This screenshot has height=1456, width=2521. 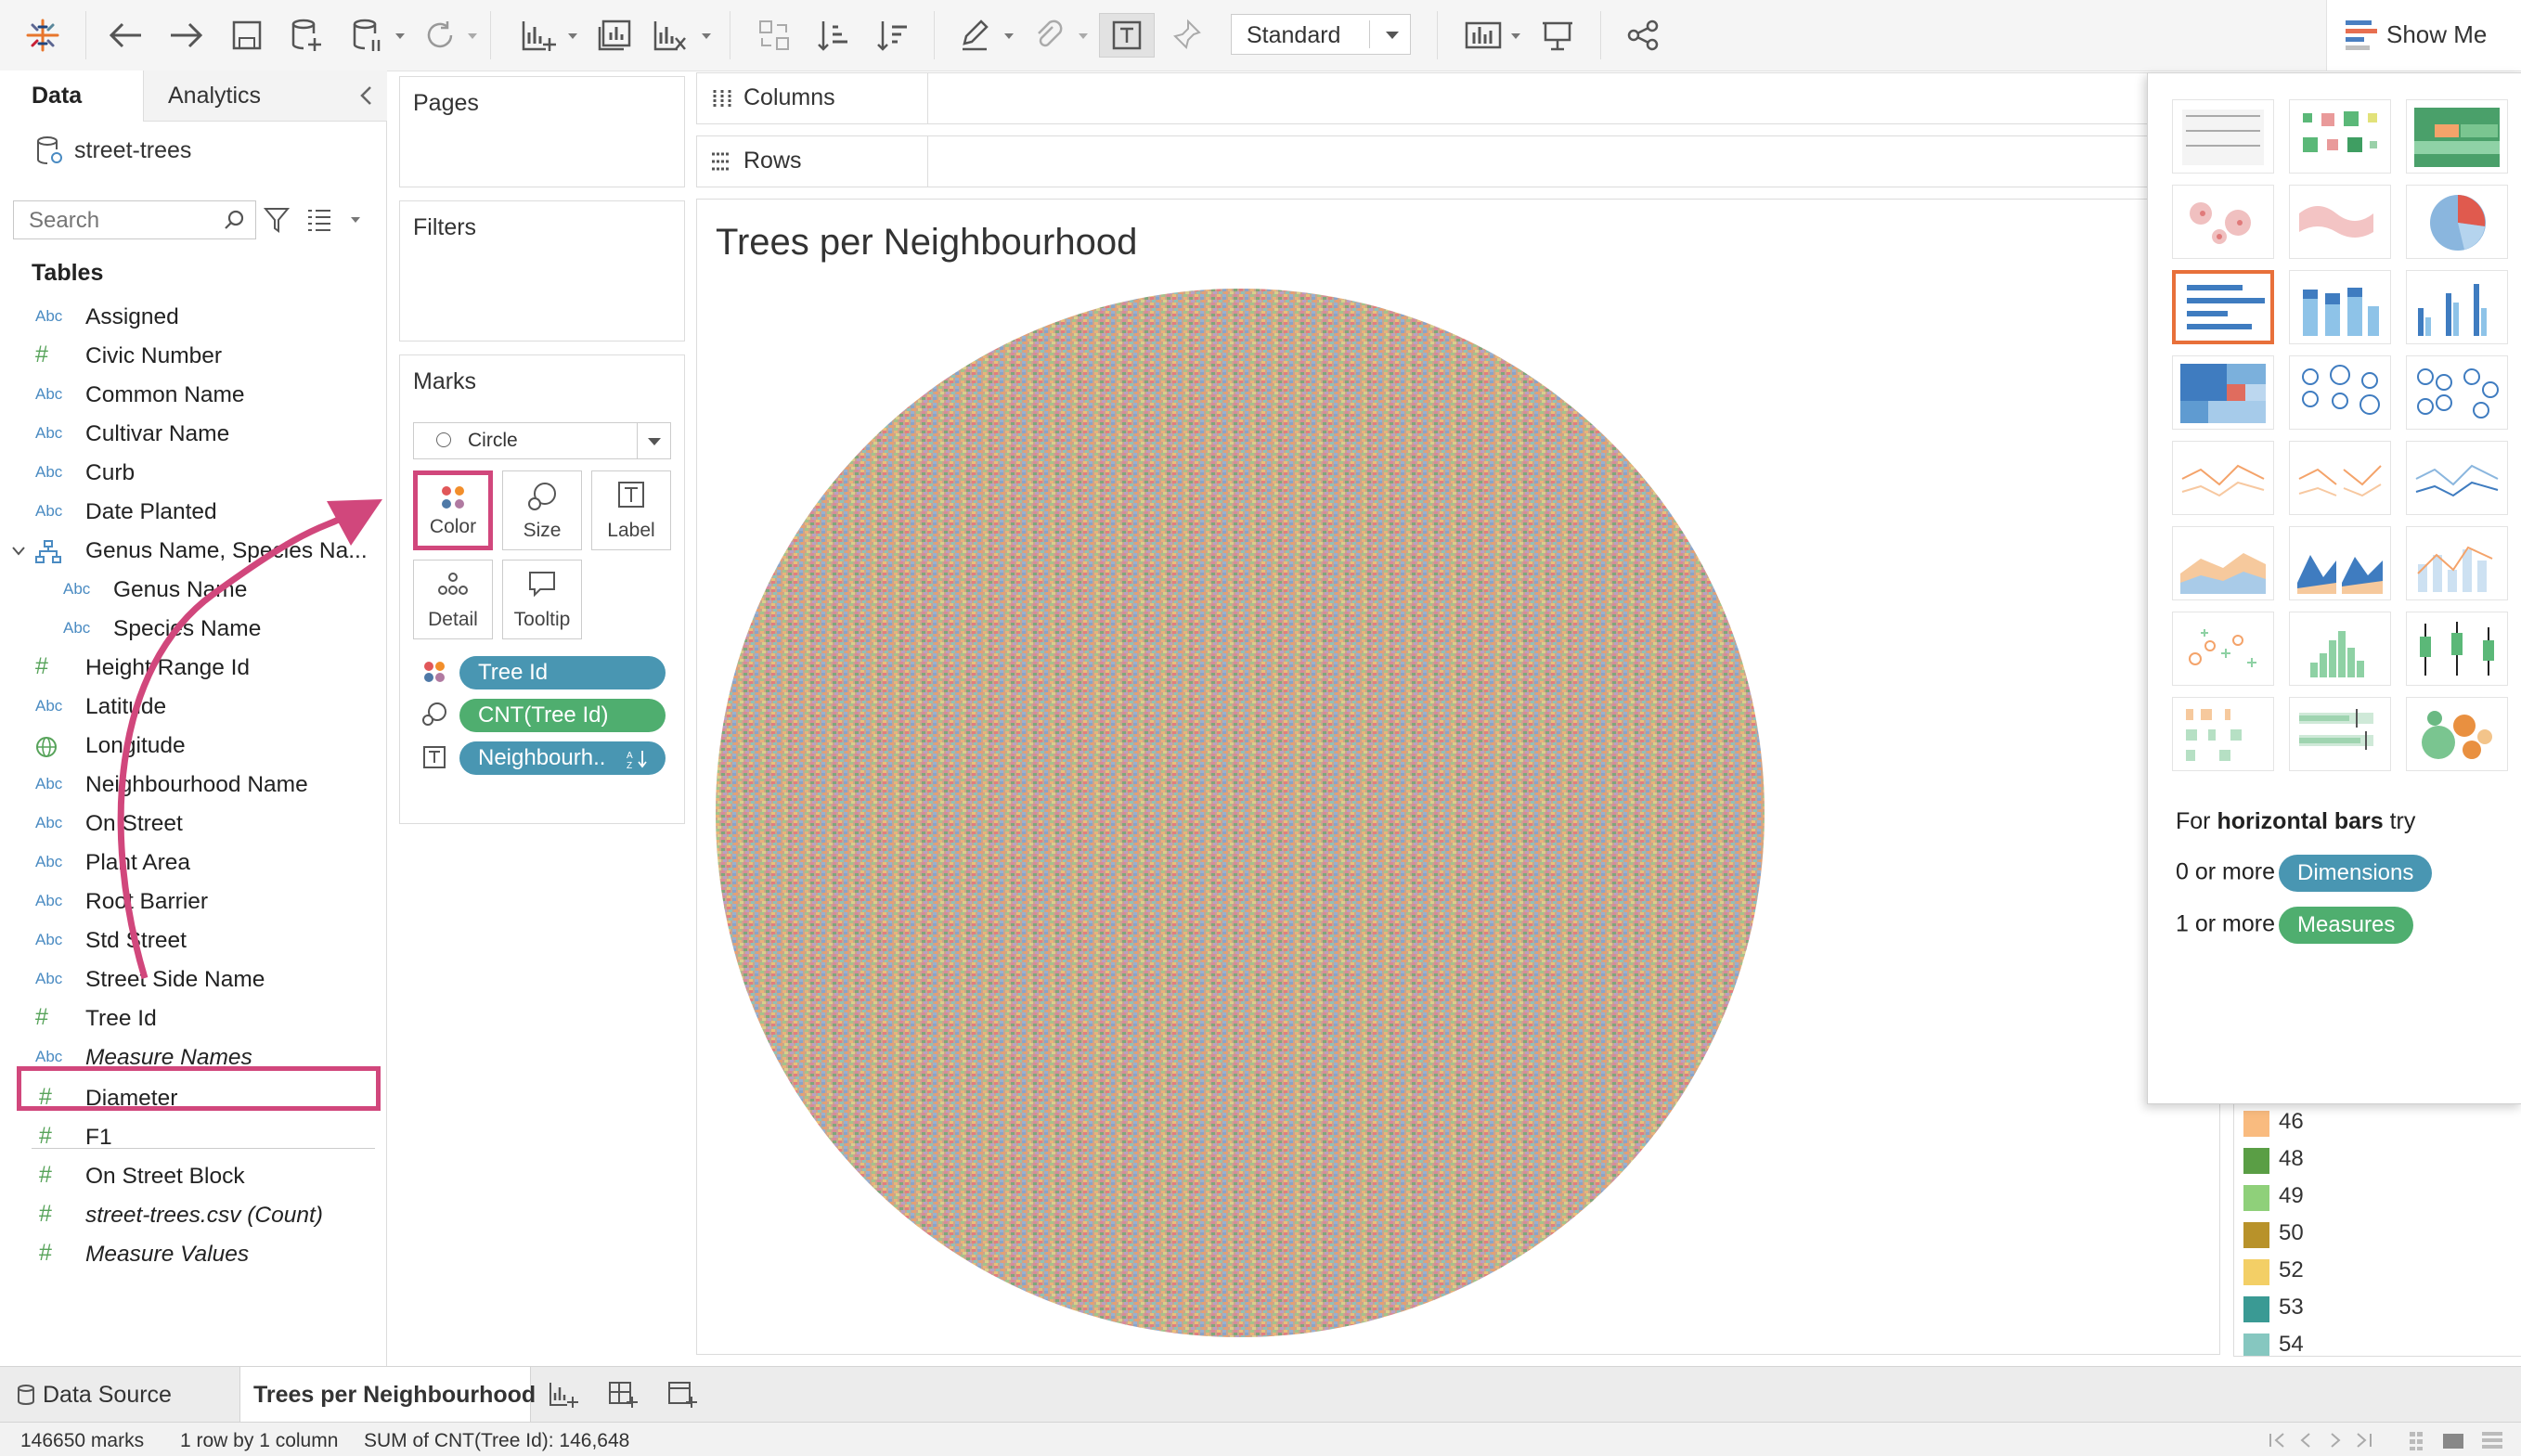 What do you see at coordinates (2373, 1232) in the screenshot?
I see `legend-item: 50` at bounding box center [2373, 1232].